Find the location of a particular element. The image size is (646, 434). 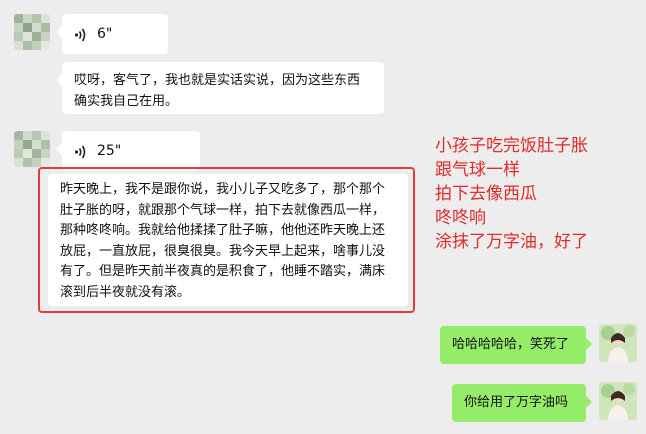

annotation-line: 拍下去像西瓜 is located at coordinates (486, 194).